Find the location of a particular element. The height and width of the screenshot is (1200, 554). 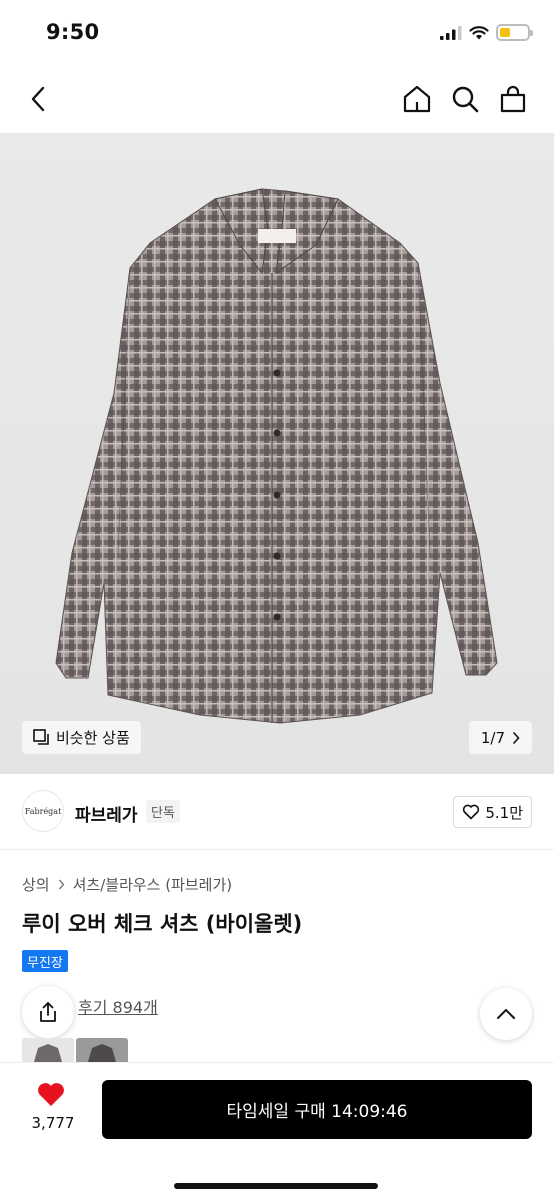

brand-logo: Fabrégat is located at coordinates (43, 811).